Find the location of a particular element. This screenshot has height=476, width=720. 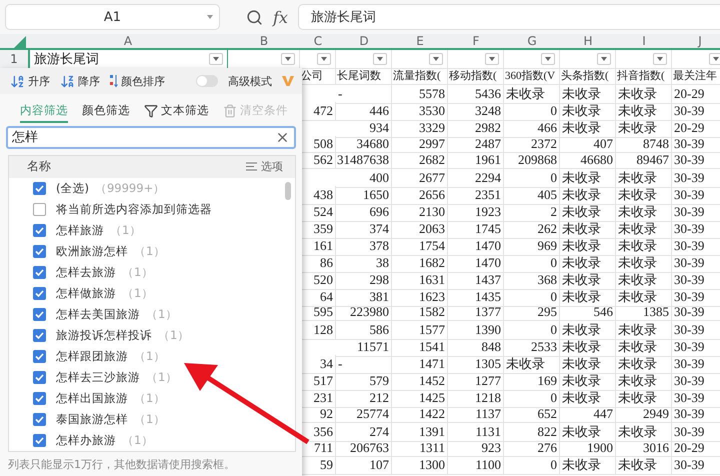

filter-tab: 颜色筛选 is located at coordinates (106, 113).